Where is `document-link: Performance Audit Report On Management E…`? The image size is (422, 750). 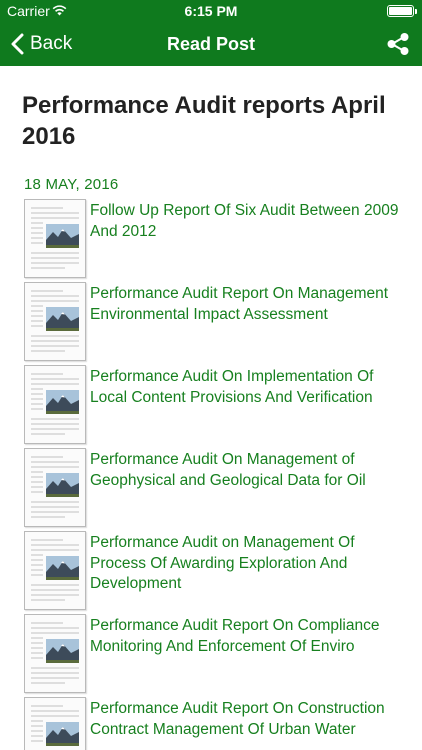
document-link: Performance Audit Report On Management E… is located at coordinates (216, 323).